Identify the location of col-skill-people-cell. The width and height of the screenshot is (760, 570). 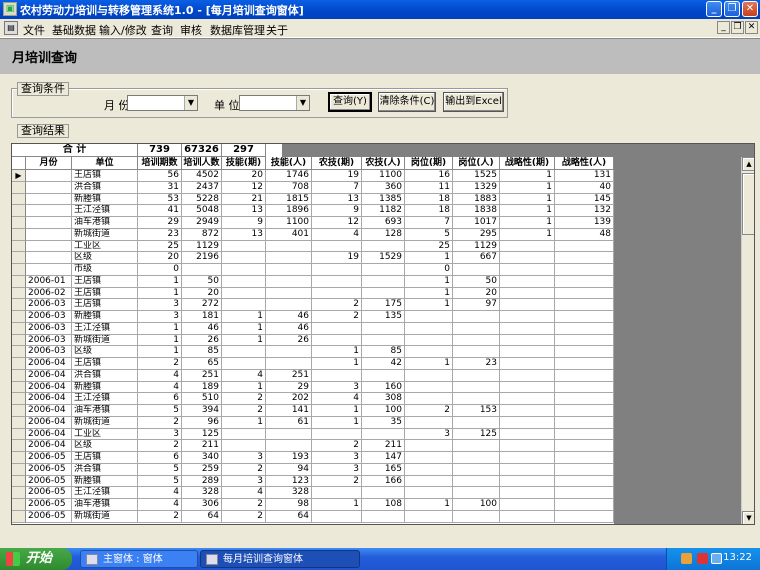
(289, 281).